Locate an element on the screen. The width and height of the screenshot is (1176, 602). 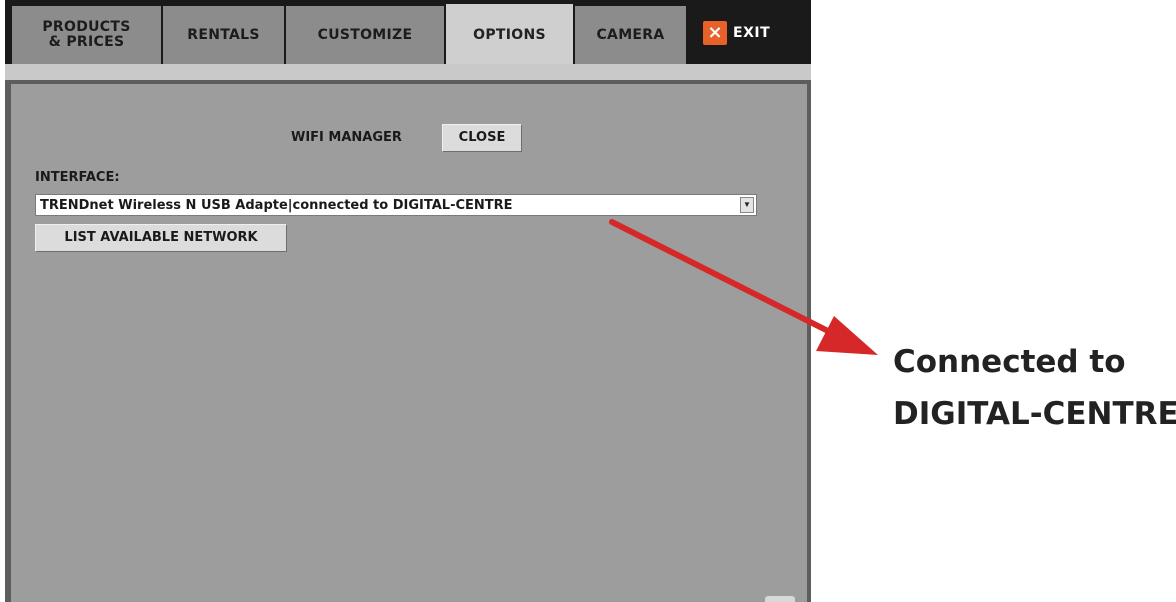
tab-products-prices: PRODUCTS & PRICES is located at coordinates (87, 35).